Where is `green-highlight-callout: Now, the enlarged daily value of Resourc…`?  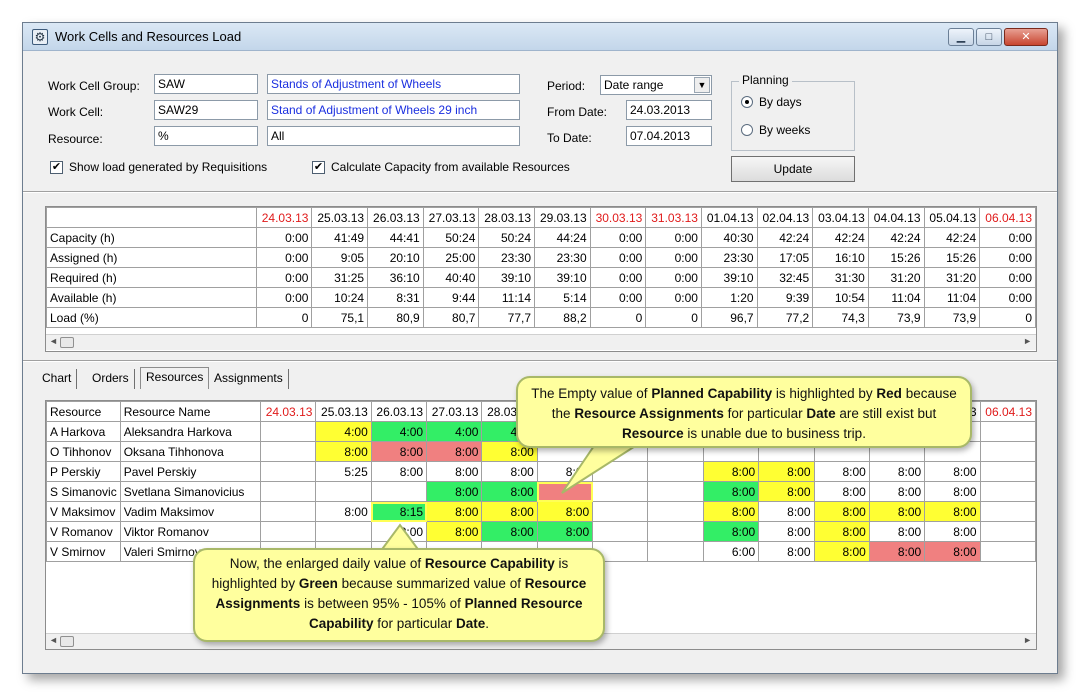
green-highlight-callout: Now, the enlarged daily value of Resourc… is located at coordinates (399, 595).